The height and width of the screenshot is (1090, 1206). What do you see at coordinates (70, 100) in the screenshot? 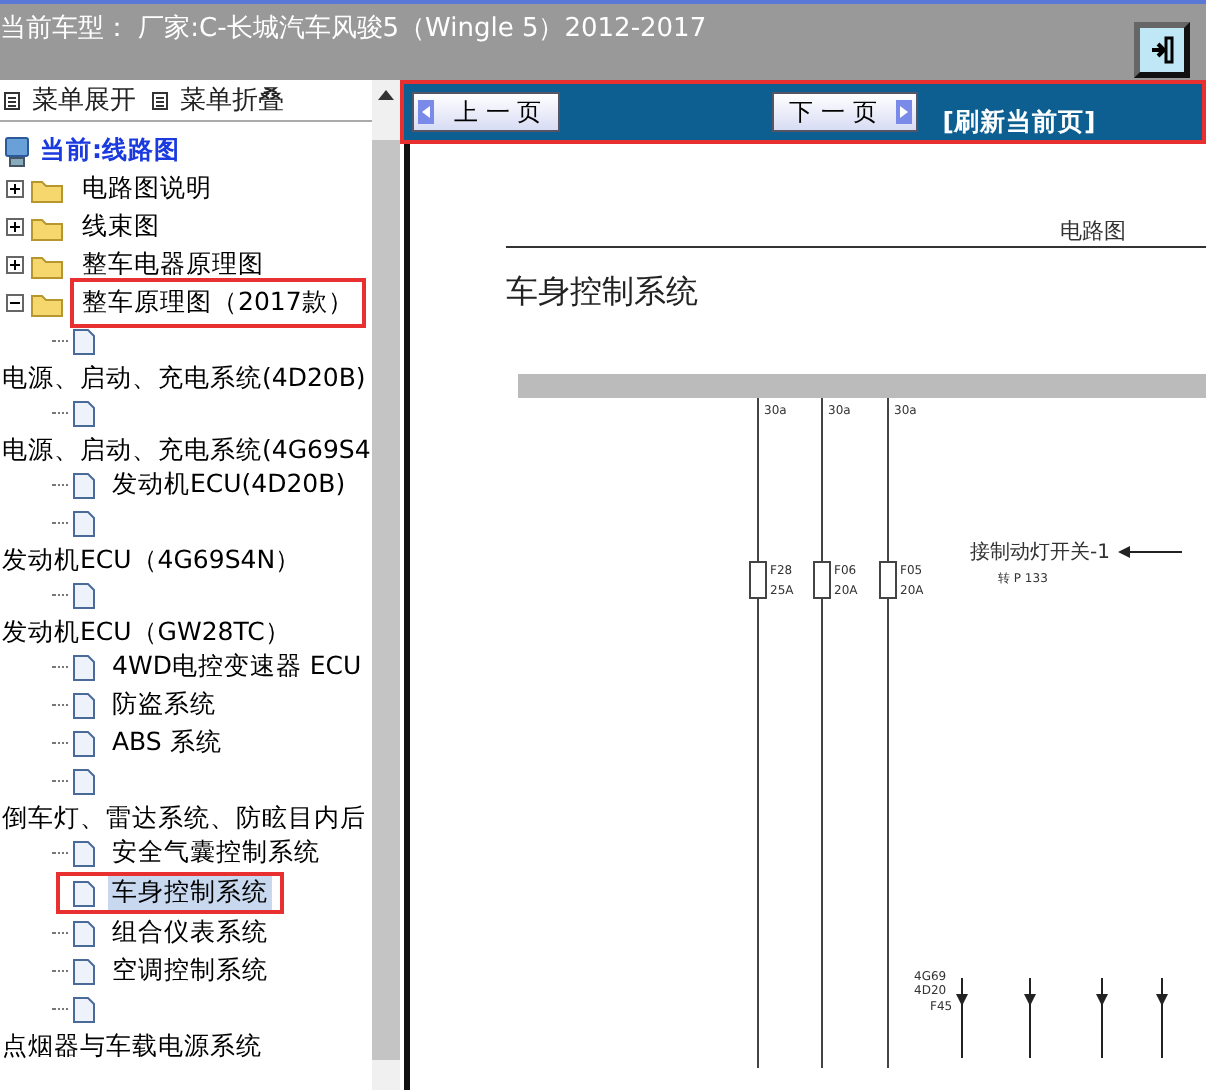
I see `menu-link: 菜单展开` at bounding box center [70, 100].